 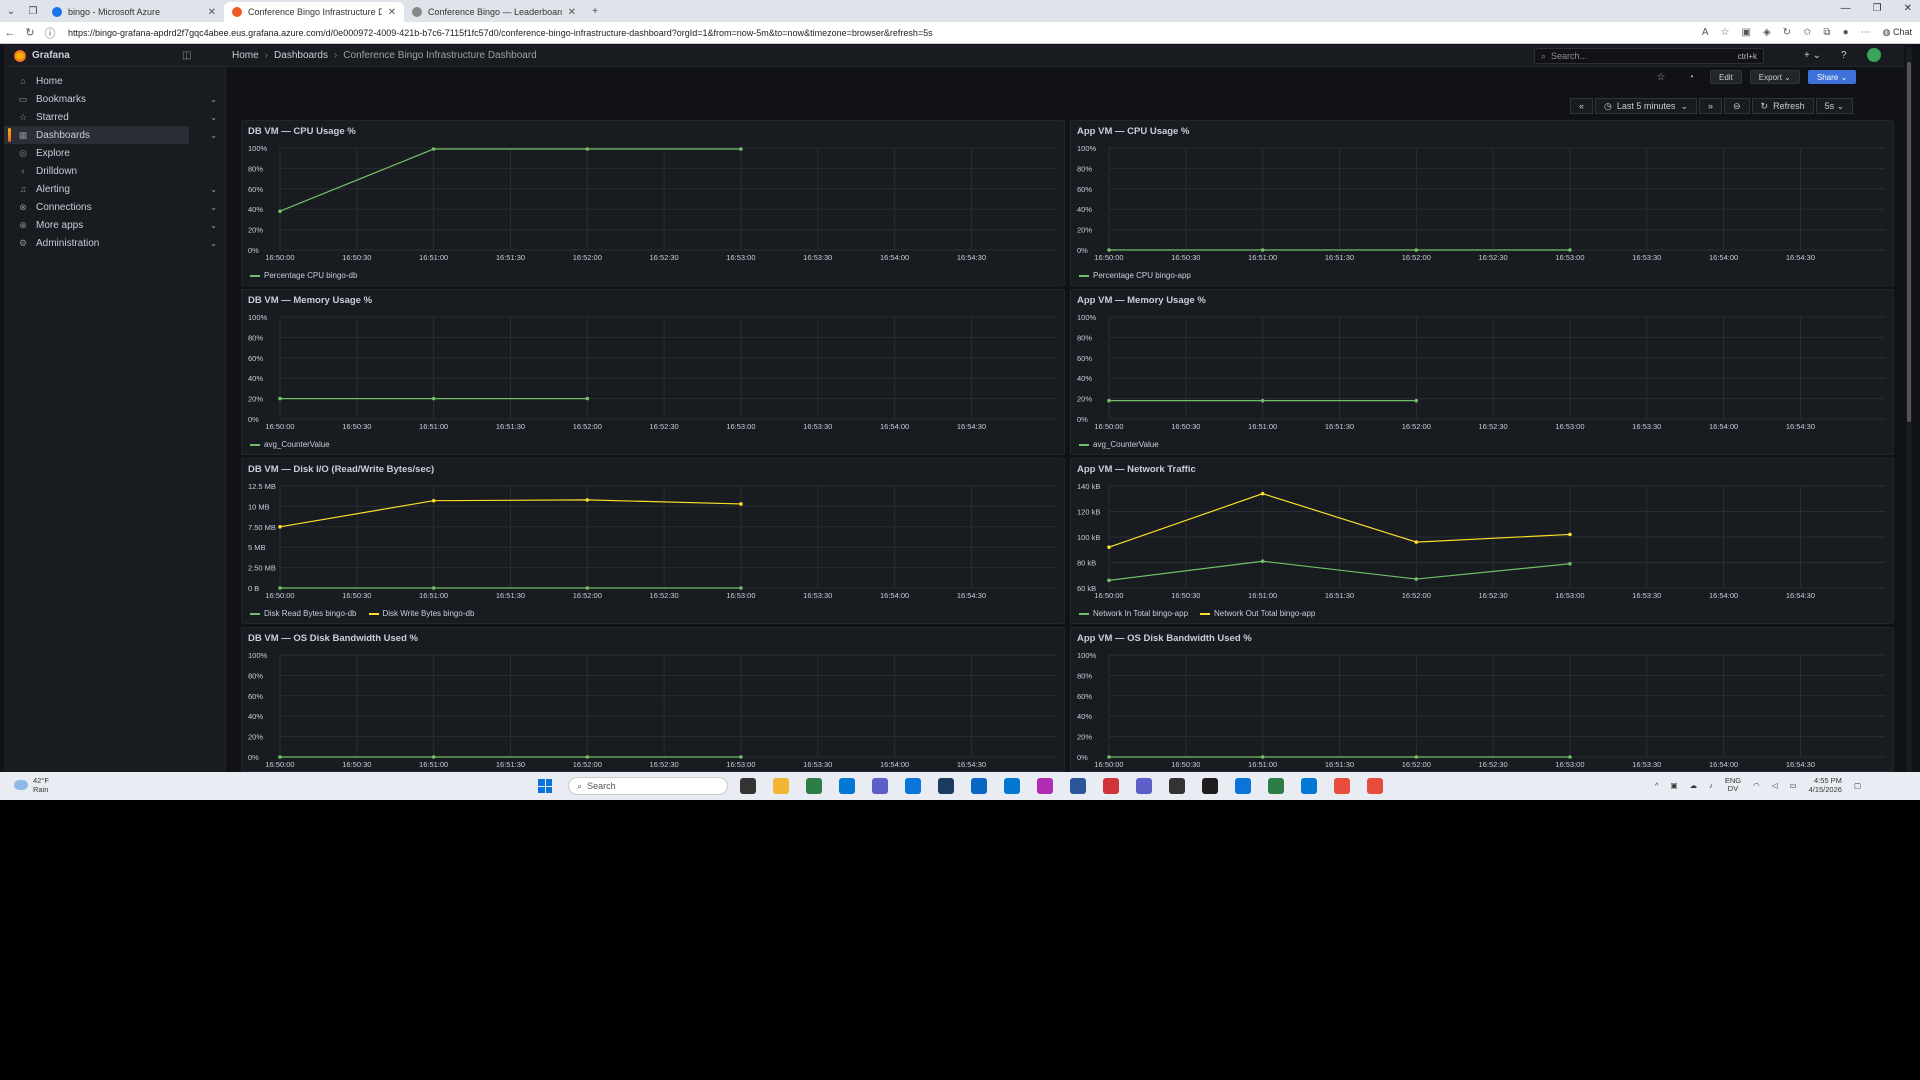 What do you see at coordinates (1866, 32) in the screenshot?
I see `more-icon: ⋯` at bounding box center [1866, 32].